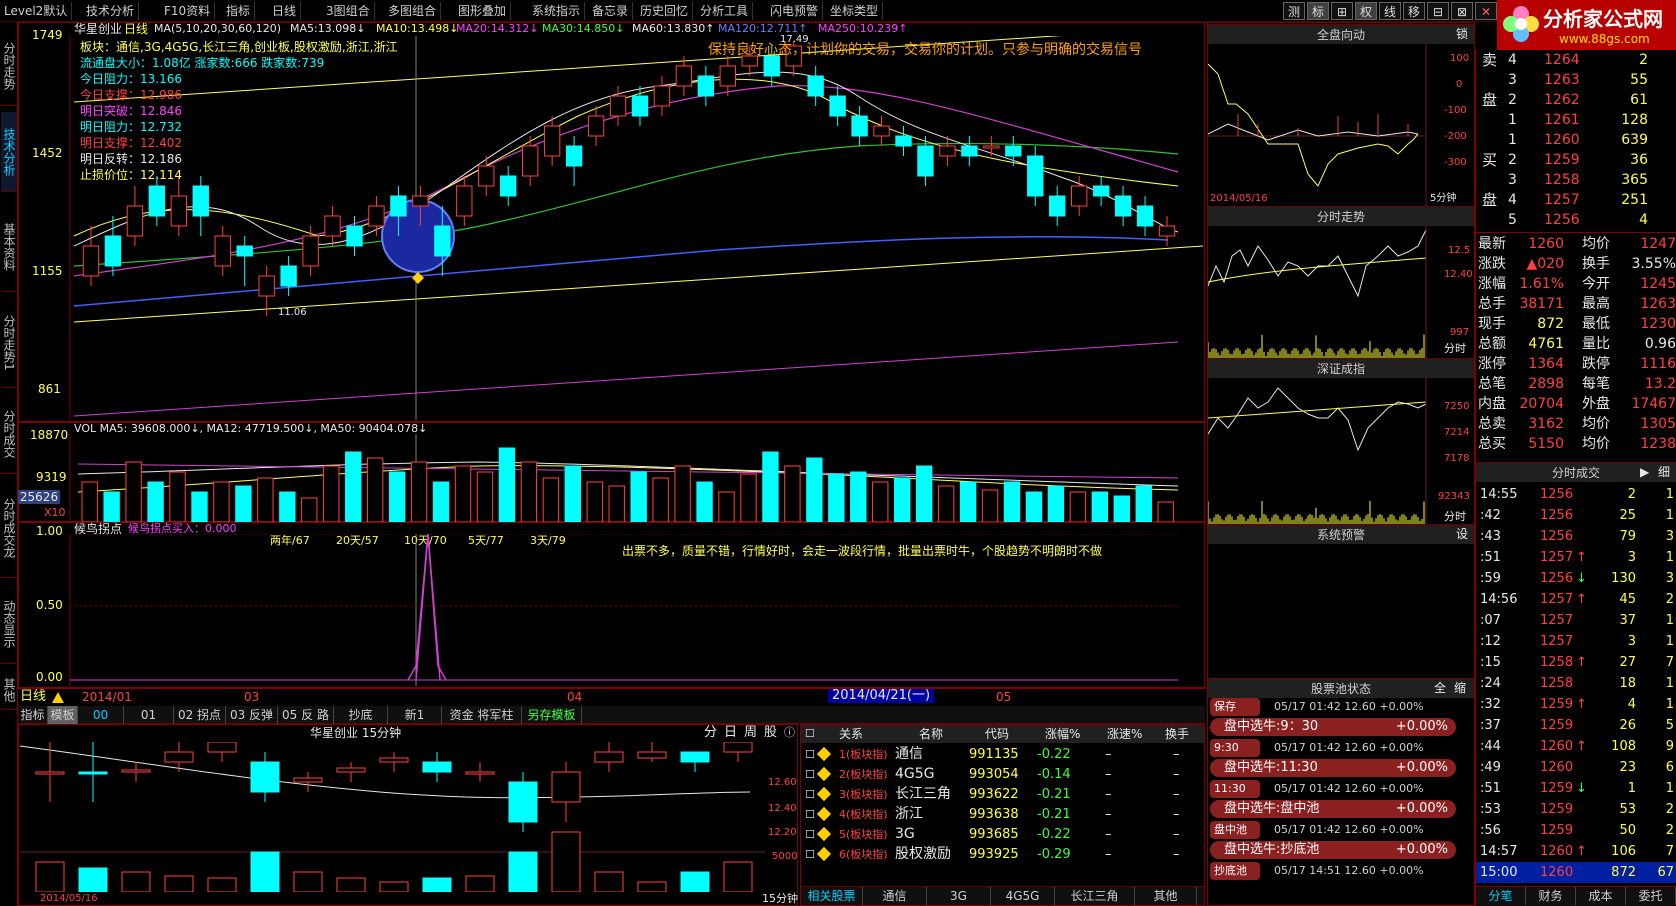 The image size is (1676, 906). Describe the element at coordinates (1342, 11) in the screenshot. I see `grid-button: ⊞` at that location.